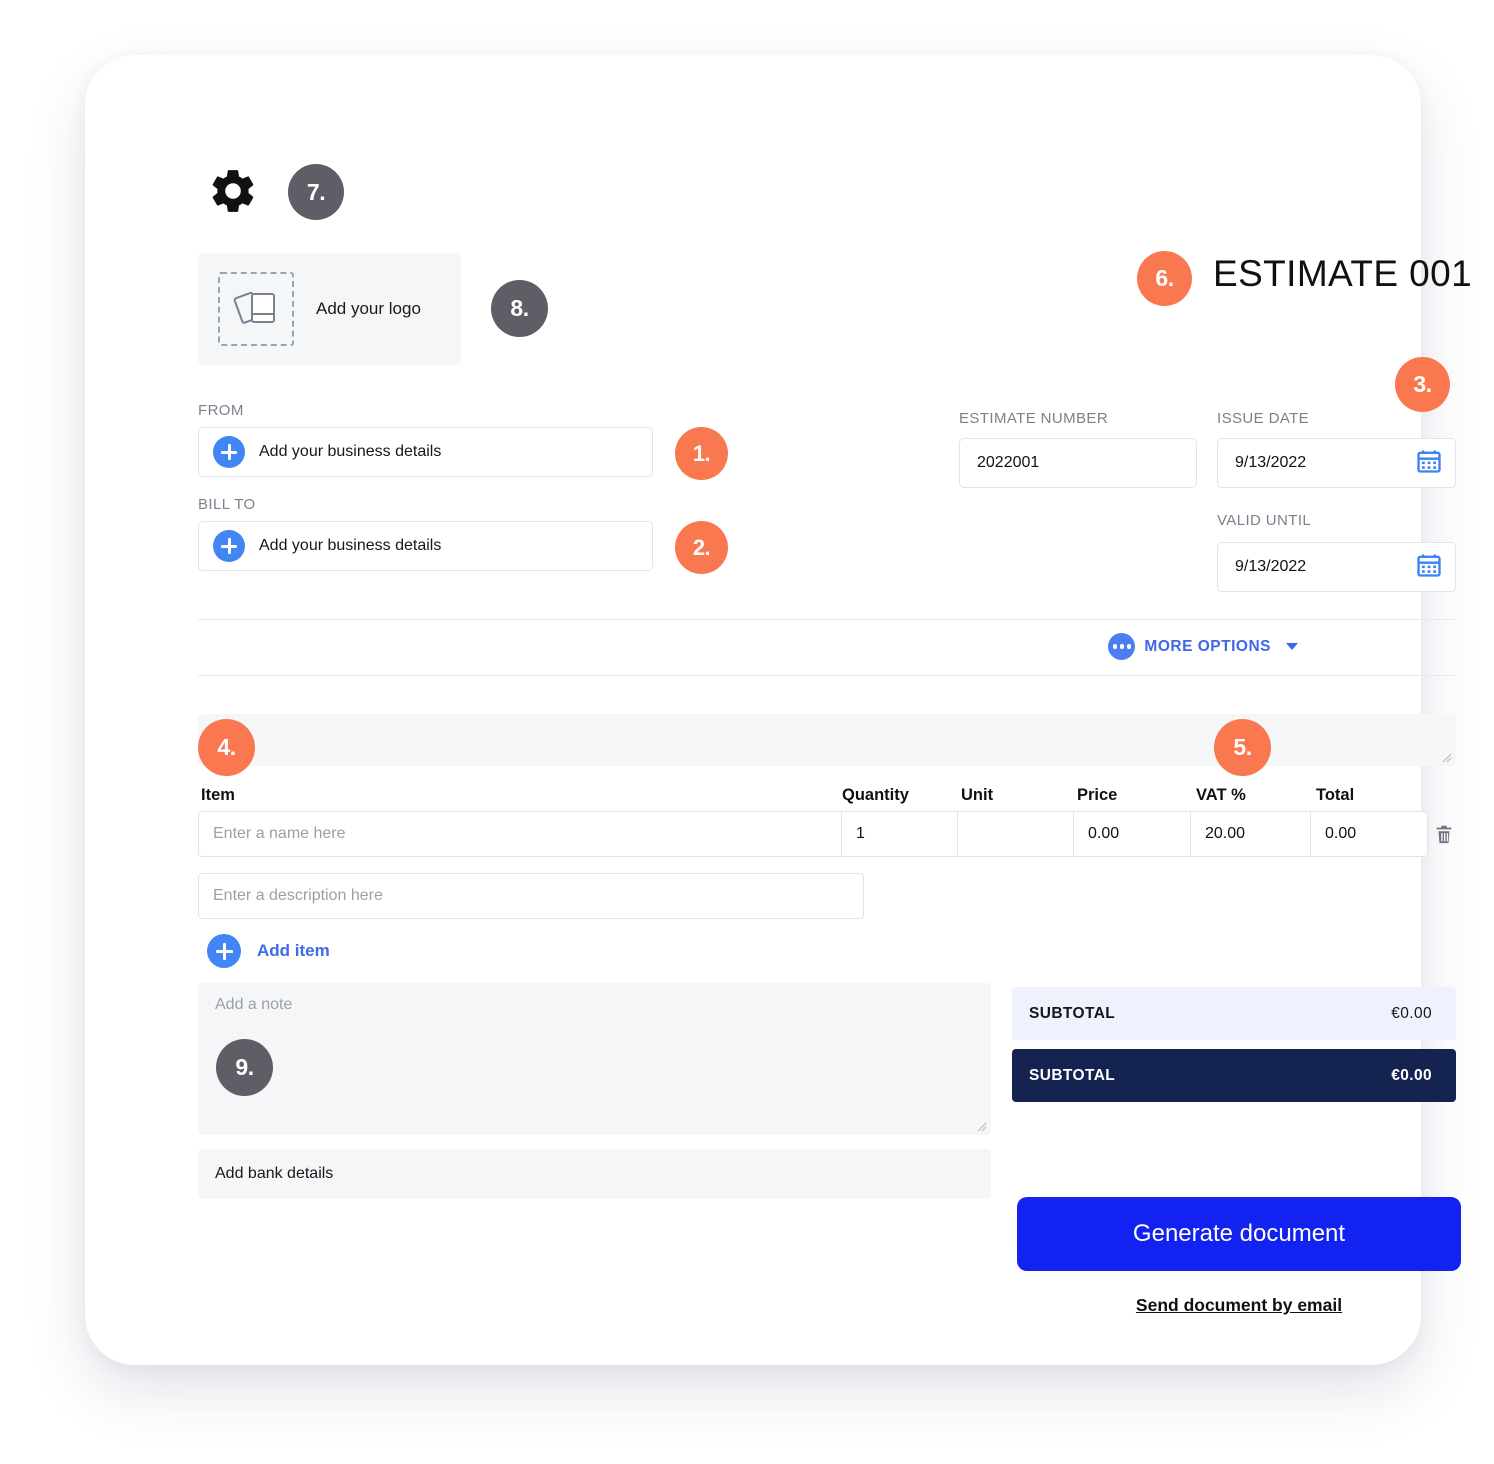  I want to click on total-label: SUBTOTAL, so click(1072, 1075).